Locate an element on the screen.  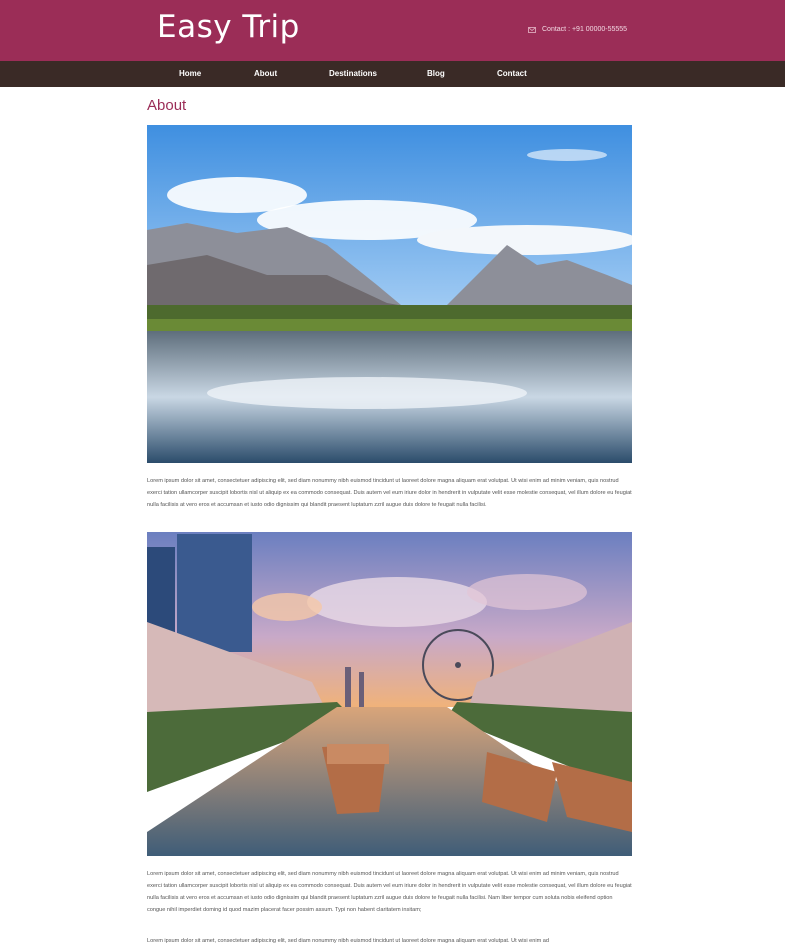
main-nav: Home About Destinations Blog Contact is located at coordinates (392, 74).